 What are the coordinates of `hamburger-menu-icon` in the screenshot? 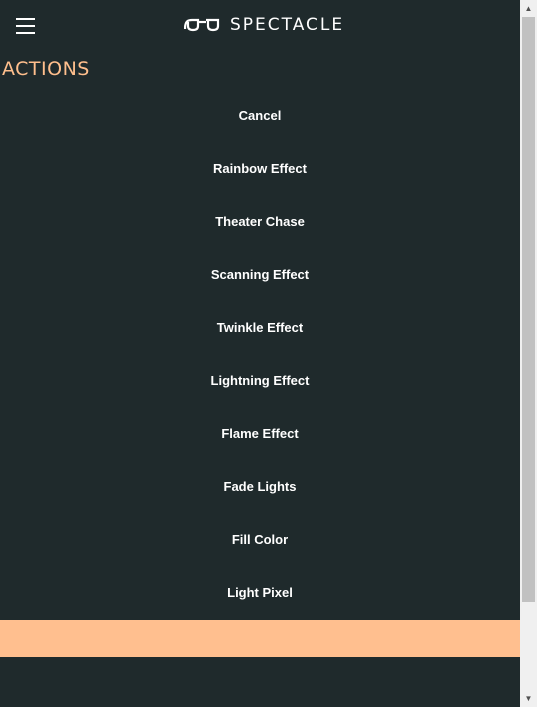 It's located at (25, 26).